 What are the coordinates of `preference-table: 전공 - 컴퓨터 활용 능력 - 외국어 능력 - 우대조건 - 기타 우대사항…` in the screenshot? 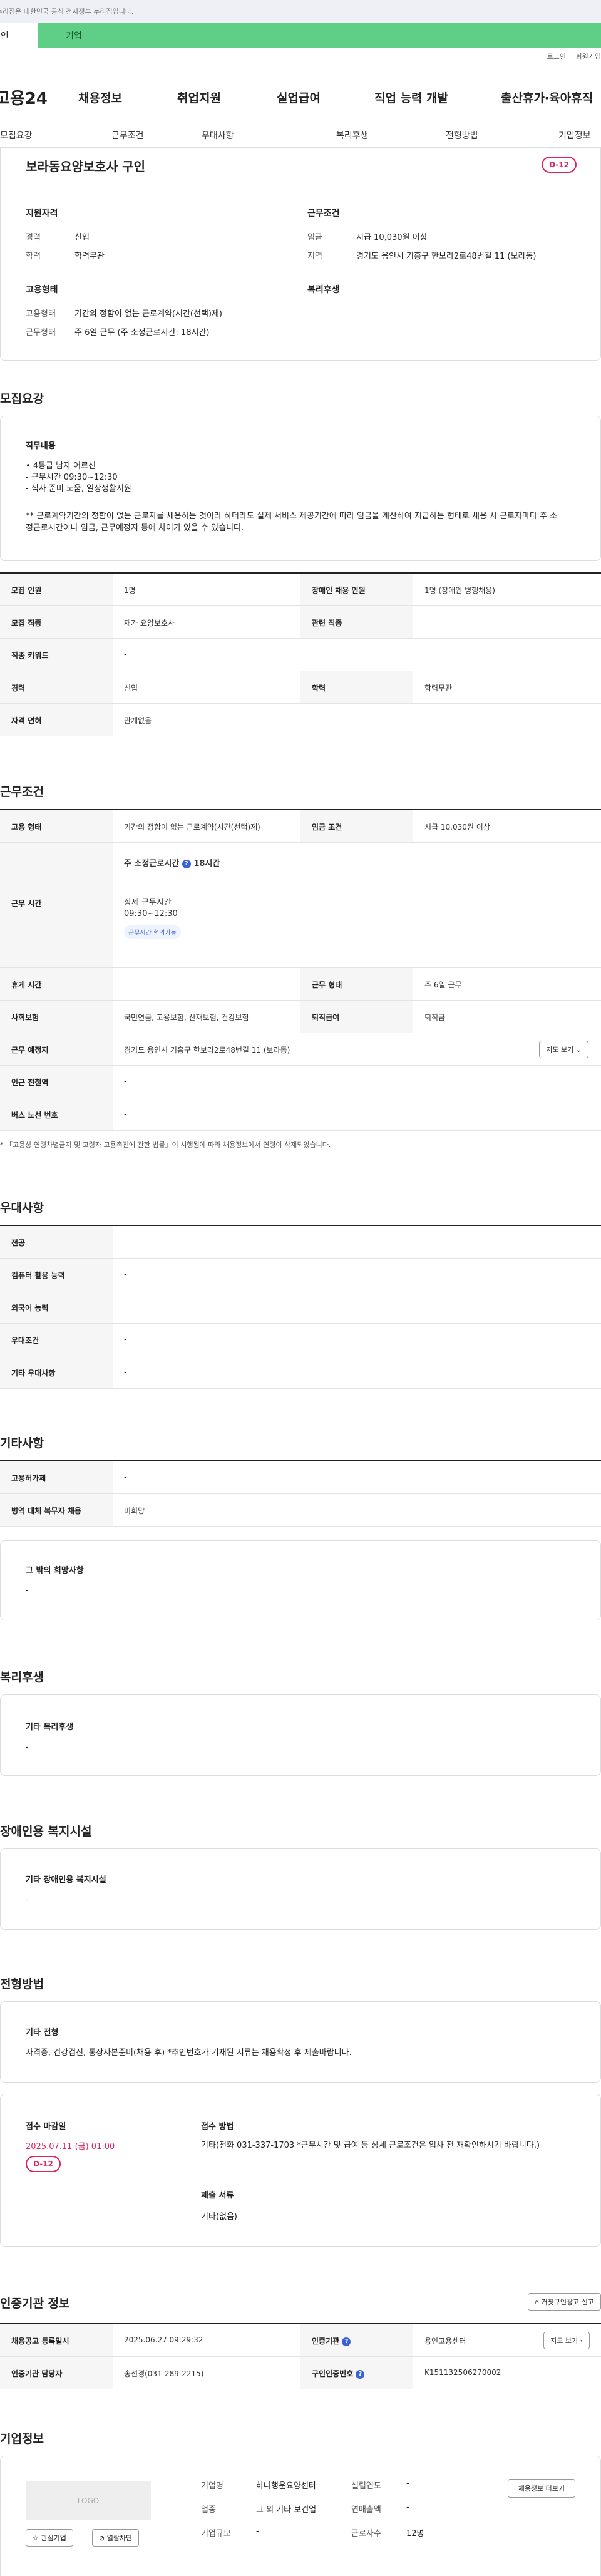 It's located at (300, 1307).